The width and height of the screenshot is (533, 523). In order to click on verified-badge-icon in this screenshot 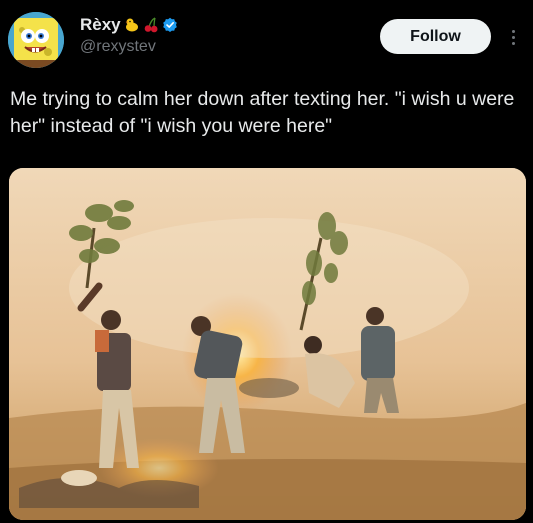, I will do `click(169, 24)`.